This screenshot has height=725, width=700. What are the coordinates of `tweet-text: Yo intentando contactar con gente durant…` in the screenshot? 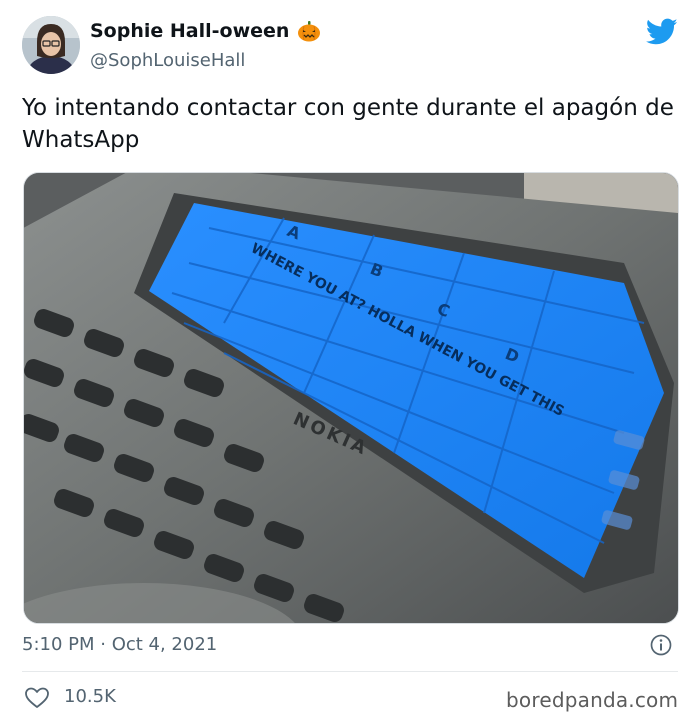 It's located at (348, 124).